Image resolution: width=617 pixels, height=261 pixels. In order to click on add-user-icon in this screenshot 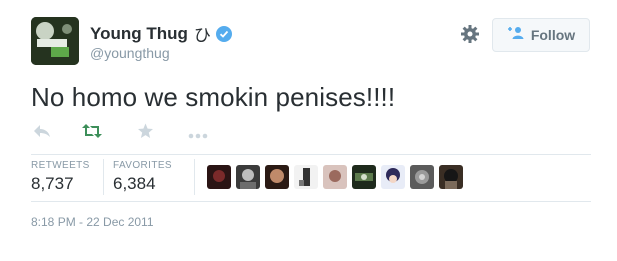, I will do `click(516, 35)`.